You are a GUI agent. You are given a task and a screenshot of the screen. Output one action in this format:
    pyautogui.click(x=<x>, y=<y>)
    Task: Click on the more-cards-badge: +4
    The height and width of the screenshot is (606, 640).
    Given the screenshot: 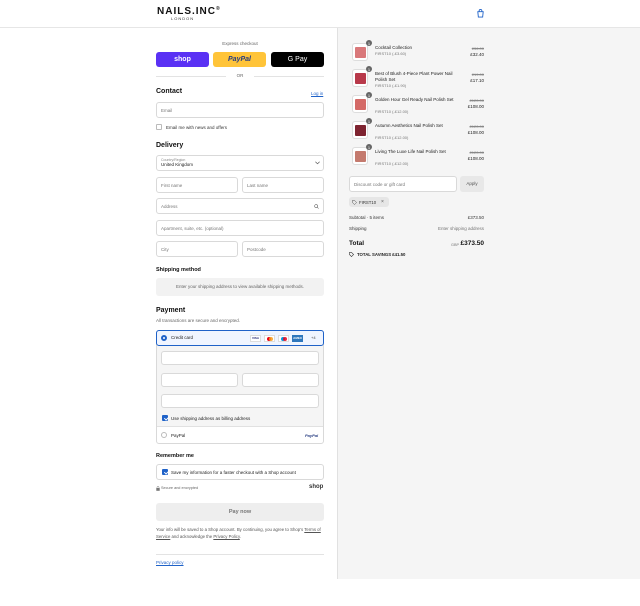 What is the action you would take?
    pyautogui.click(x=313, y=337)
    